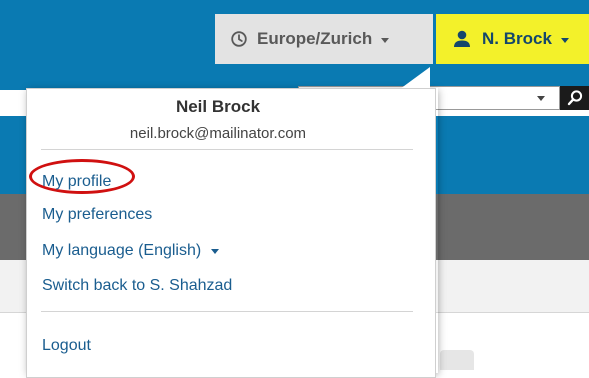 Image resolution: width=589 pixels, height=378 pixels. What do you see at coordinates (97, 215) in the screenshot?
I see `my-preferences-link: My preferences` at bounding box center [97, 215].